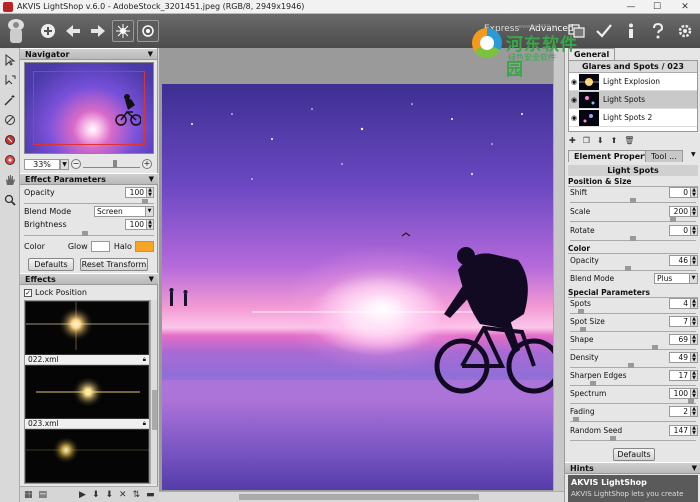 Image resolution: width=700 pixels, height=502 pixels. What do you see at coordinates (633, 311) in the screenshot?
I see `spots-slider` at bounding box center [633, 311].